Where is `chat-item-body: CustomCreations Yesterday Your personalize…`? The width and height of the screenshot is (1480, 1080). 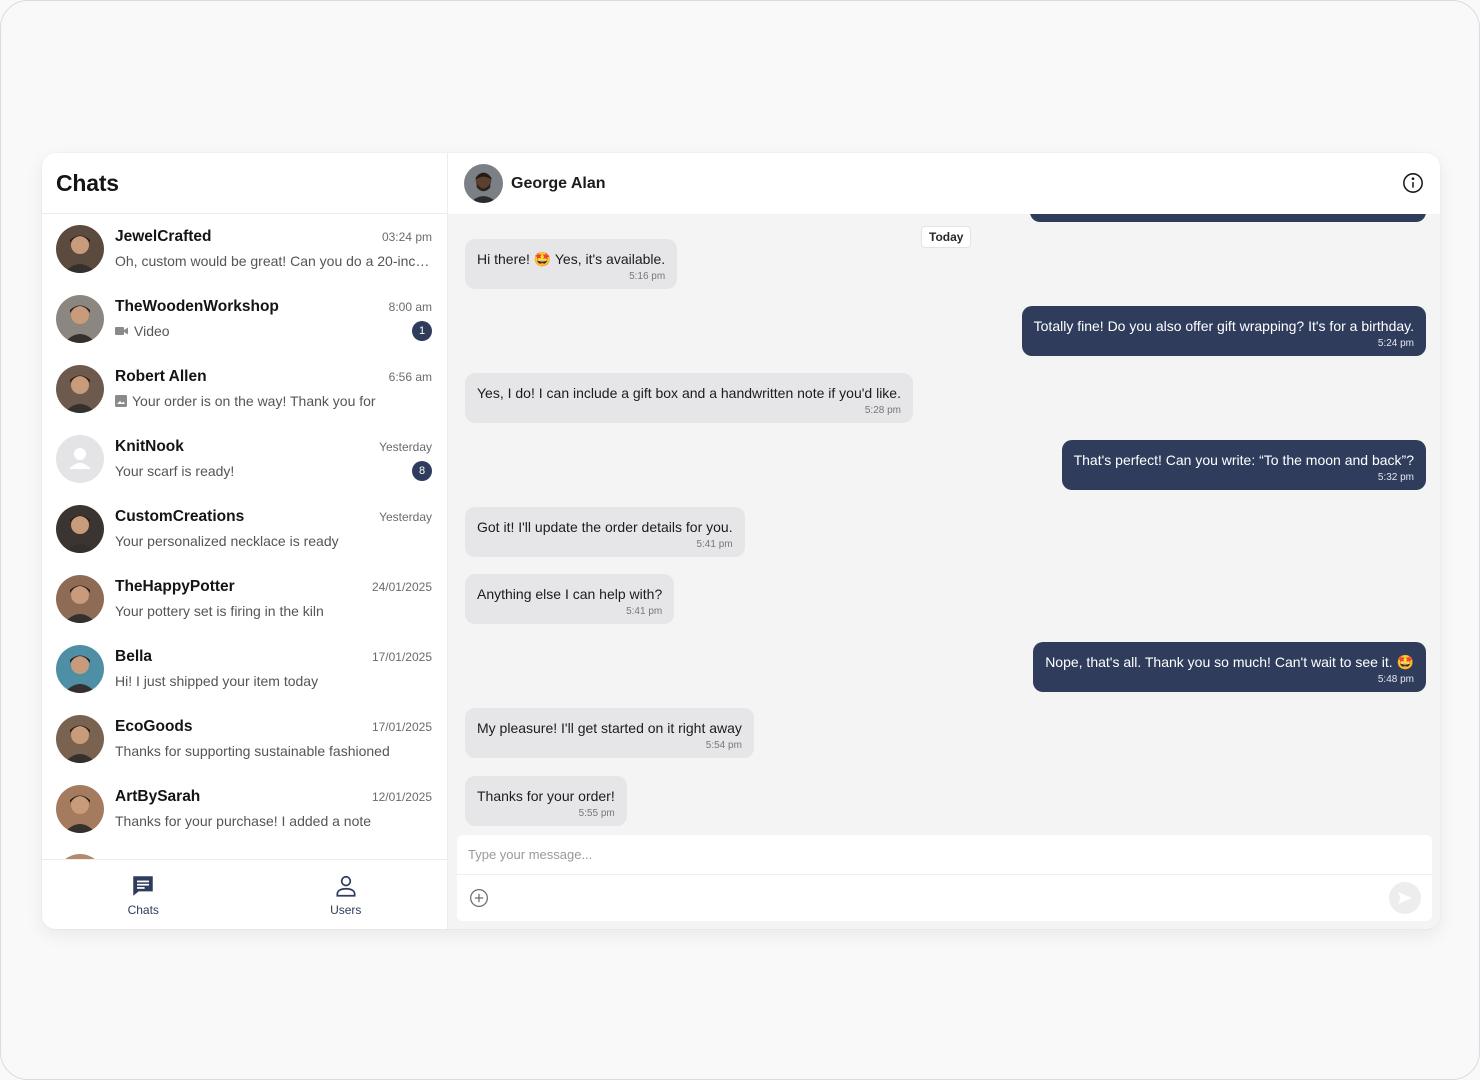 chat-item-body: CustomCreations Yesterday Your personalize… is located at coordinates (273, 529).